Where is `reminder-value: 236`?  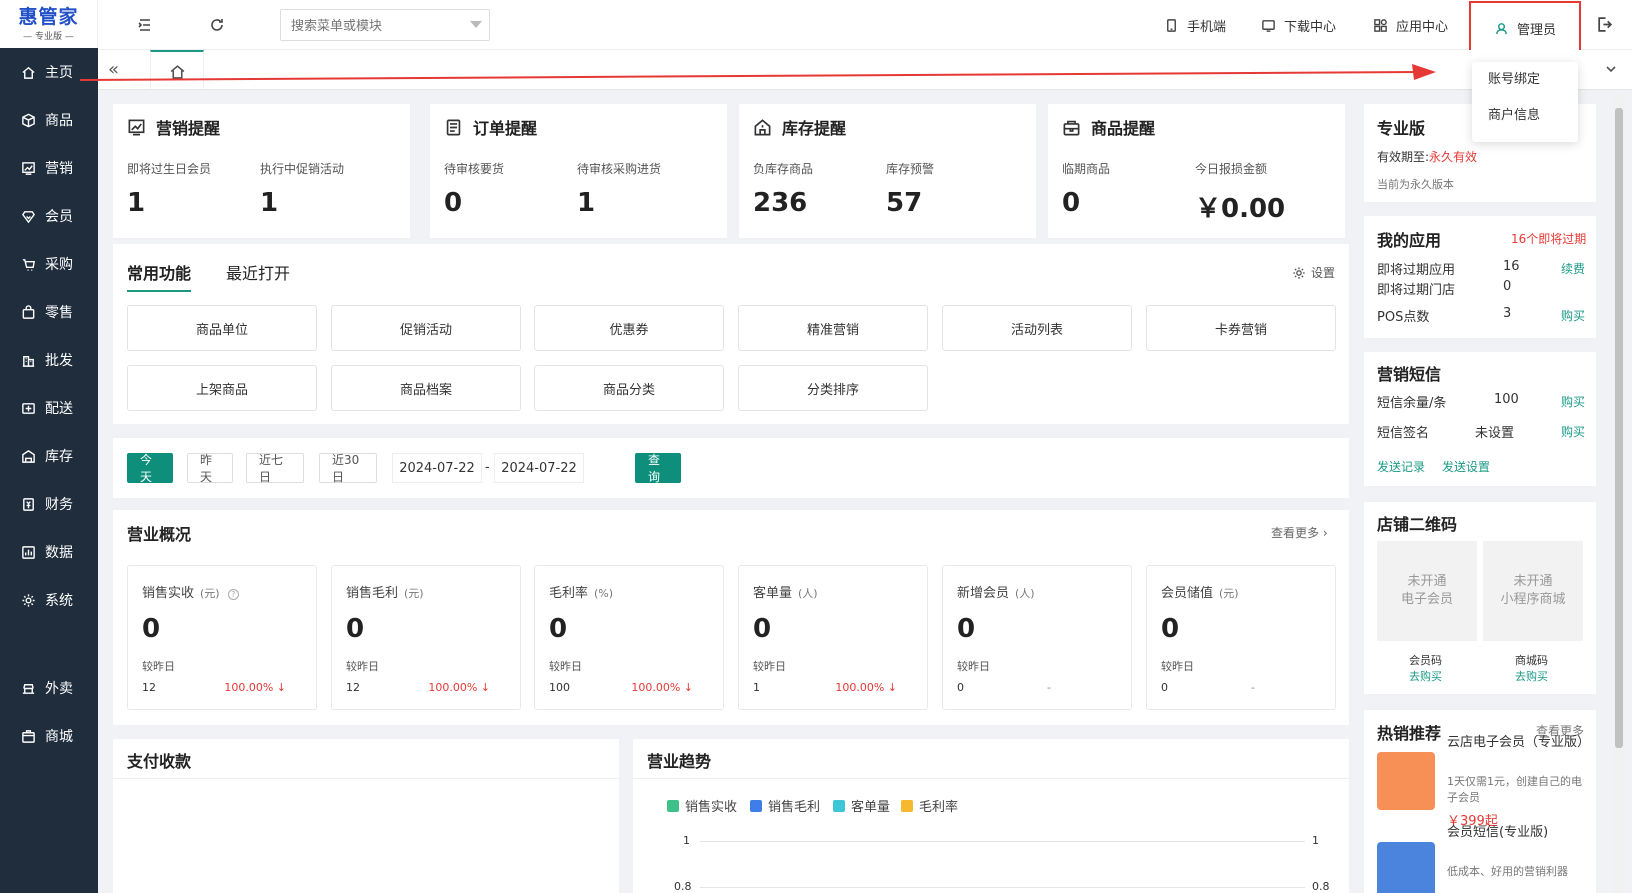 reminder-value: 236 is located at coordinates (780, 203).